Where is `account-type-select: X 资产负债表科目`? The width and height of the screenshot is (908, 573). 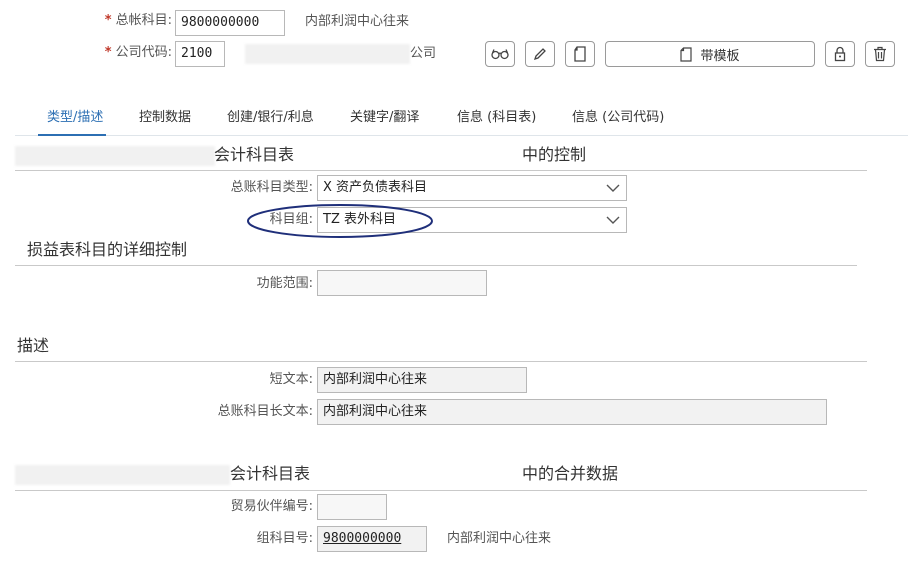 account-type-select: X 资产负债表科目 is located at coordinates (472, 188).